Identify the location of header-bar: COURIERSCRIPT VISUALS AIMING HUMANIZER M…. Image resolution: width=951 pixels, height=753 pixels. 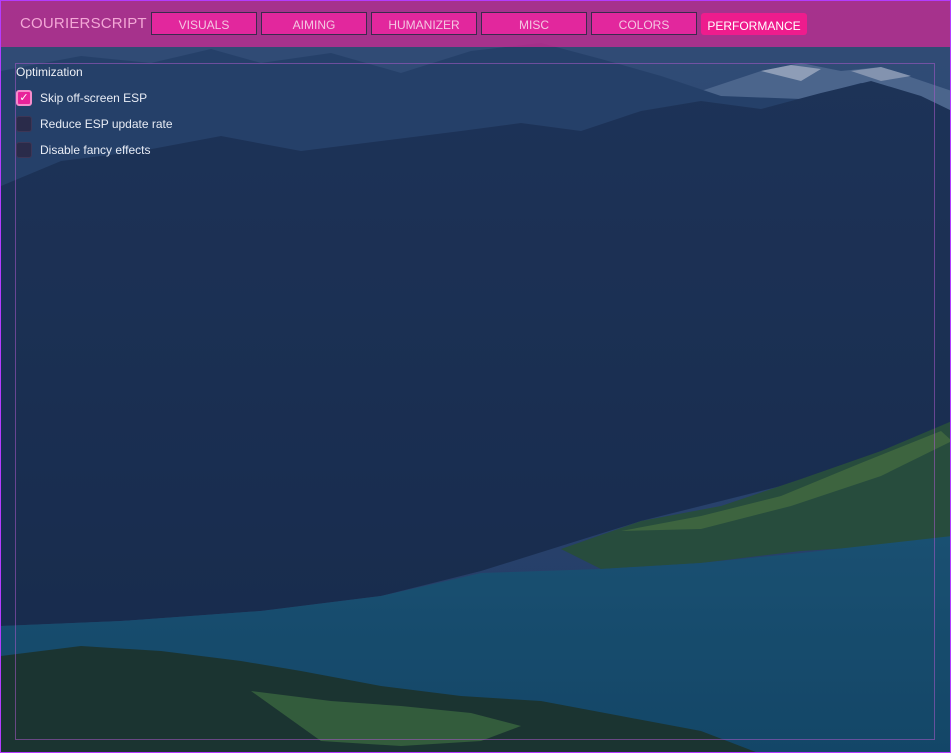
(475, 24).